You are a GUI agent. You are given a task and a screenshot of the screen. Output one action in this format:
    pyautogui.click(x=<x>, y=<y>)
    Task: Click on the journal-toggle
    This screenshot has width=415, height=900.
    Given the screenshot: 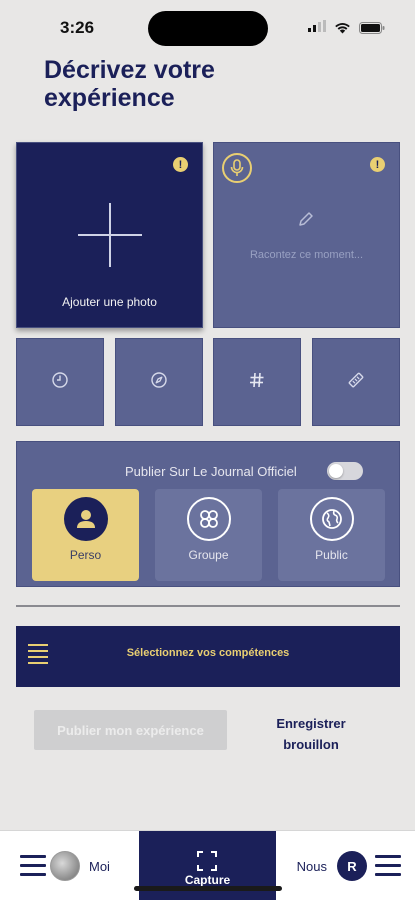 What is the action you would take?
    pyautogui.click(x=345, y=471)
    